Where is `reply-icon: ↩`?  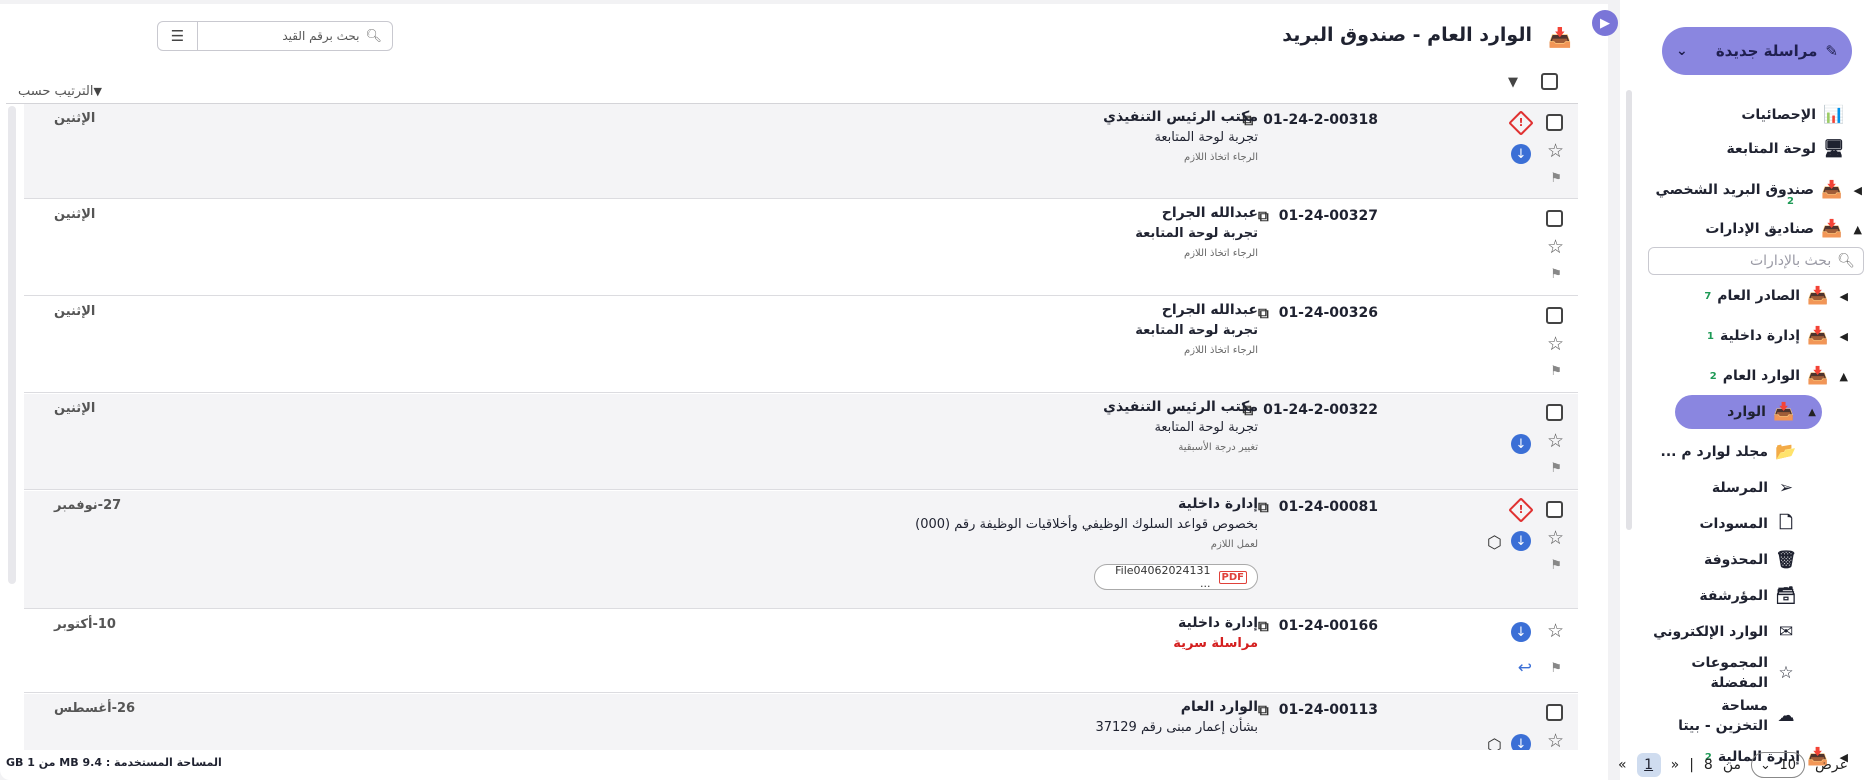 reply-icon: ↩ is located at coordinates (1524, 668).